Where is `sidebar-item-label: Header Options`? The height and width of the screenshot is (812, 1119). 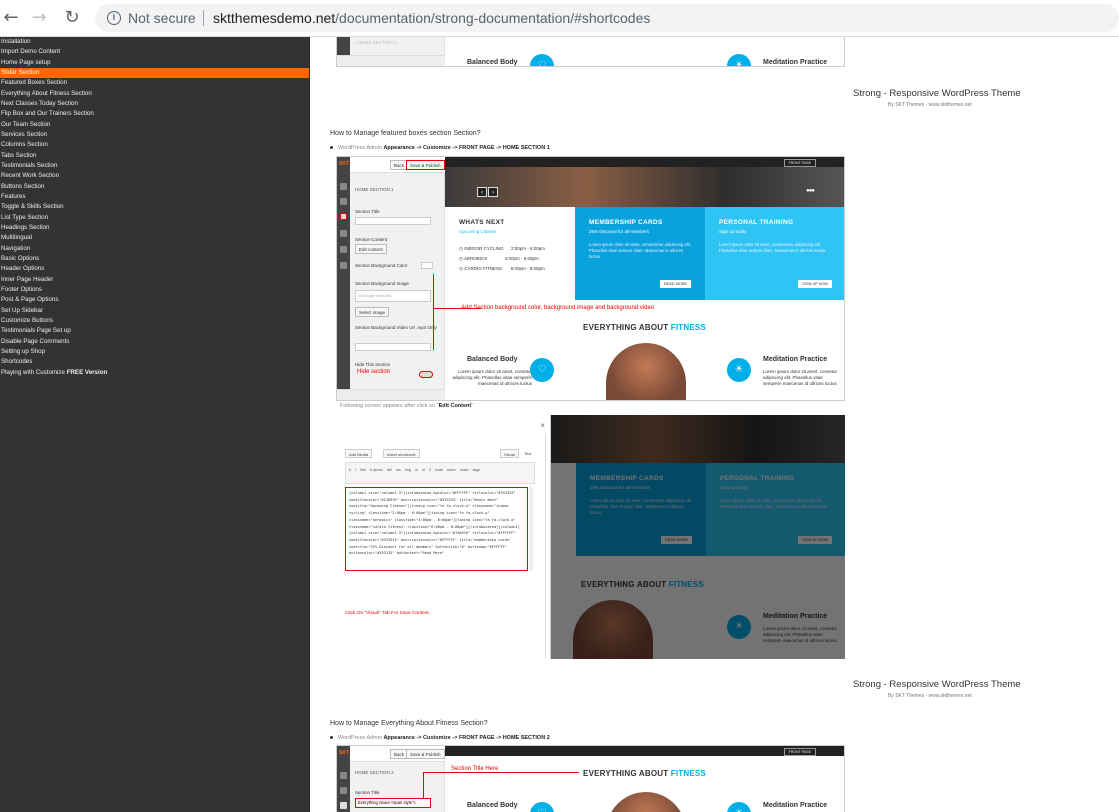
sidebar-item-label: Header Options is located at coordinates (23, 269).